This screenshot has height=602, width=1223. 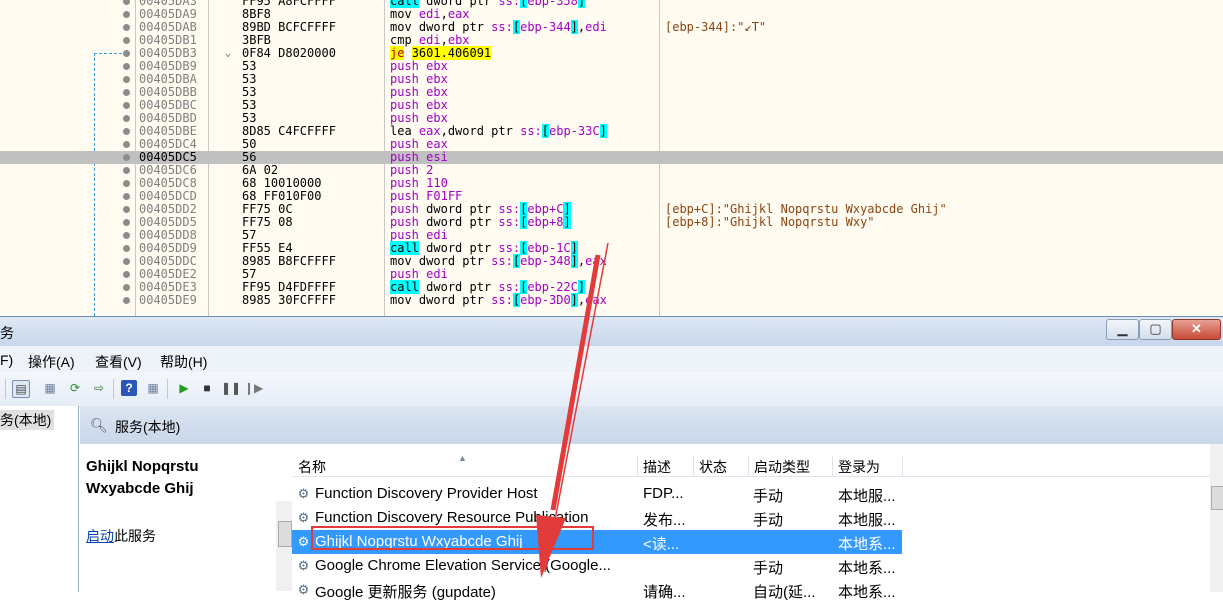 I want to click on instruction-operands: dword ptr ss:[ebp+8], so click(x=498, y=222).